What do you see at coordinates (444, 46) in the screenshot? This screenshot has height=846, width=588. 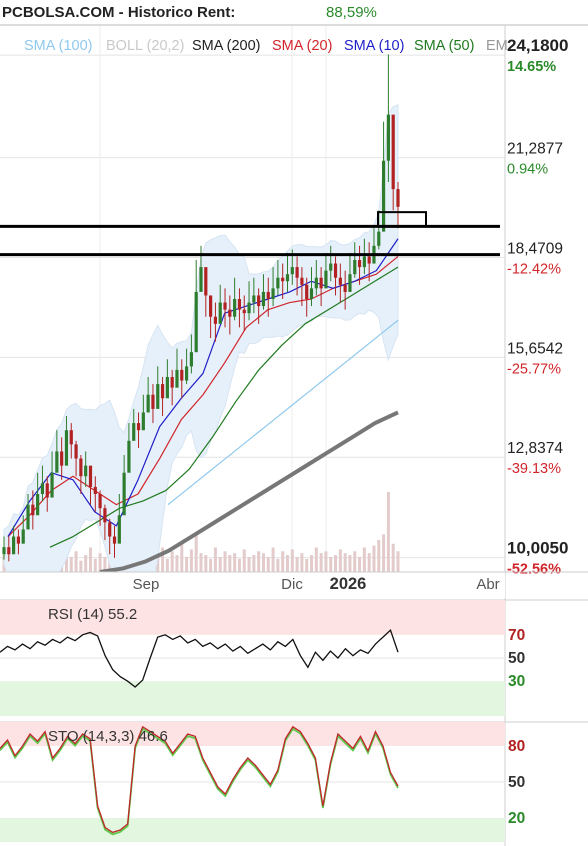 I see `legend-item: SMA (50)` at bounding box center [444, 46].